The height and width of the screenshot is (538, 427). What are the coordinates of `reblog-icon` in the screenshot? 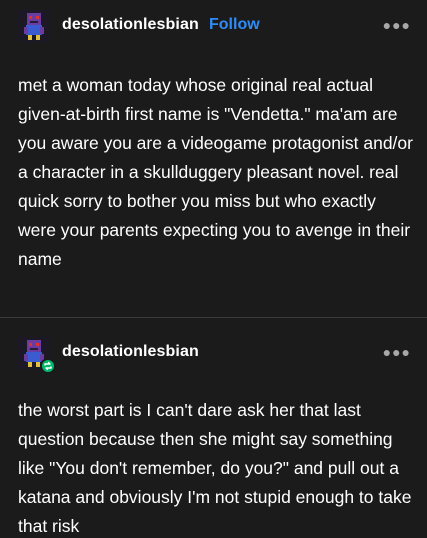 It's located at (48, 366).